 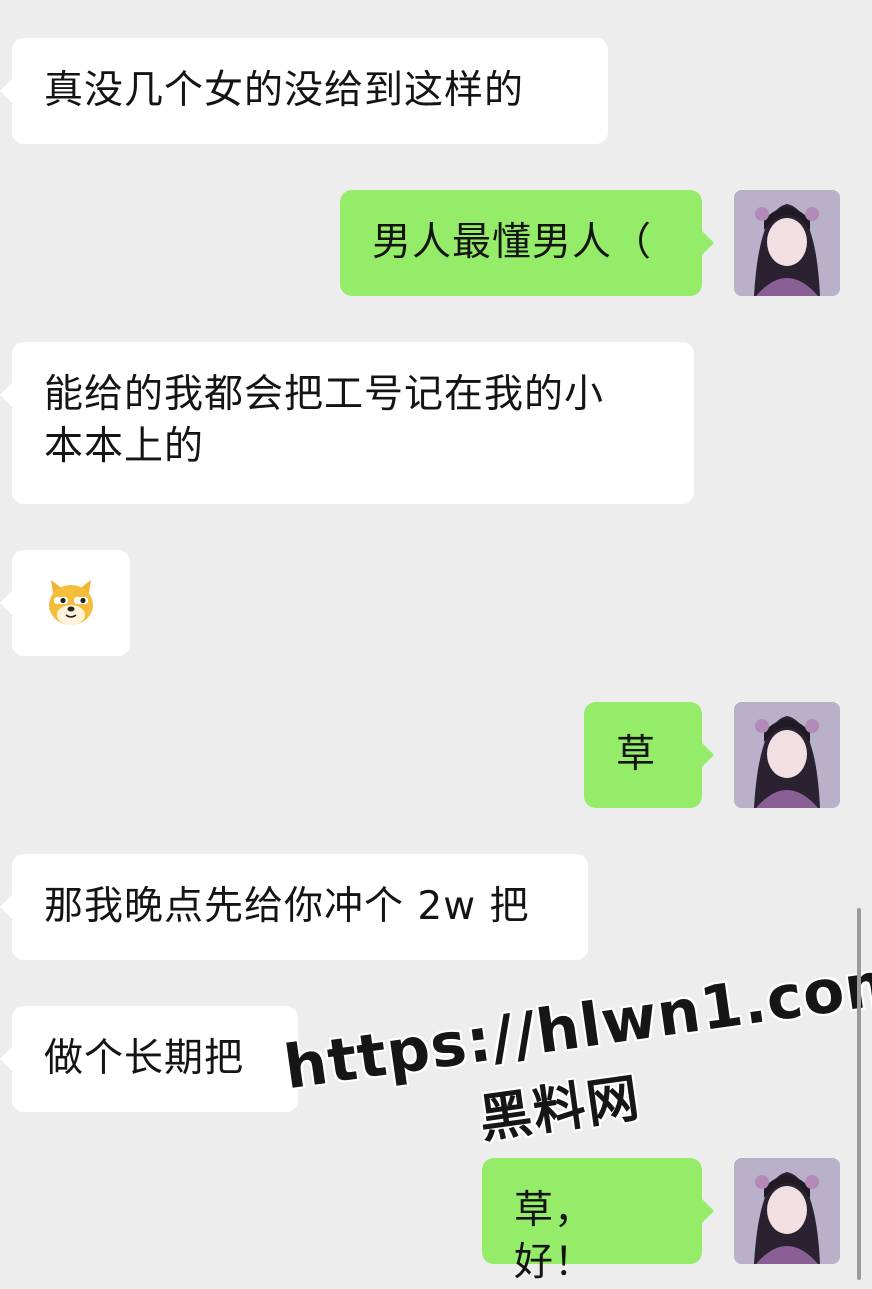 What do you see at coordinates (347, 423) in the screenshot?
I see `incoming-message-bubble: 能给的我都会把工号记在我的小 本本上的` at bounding box center [347, 423].